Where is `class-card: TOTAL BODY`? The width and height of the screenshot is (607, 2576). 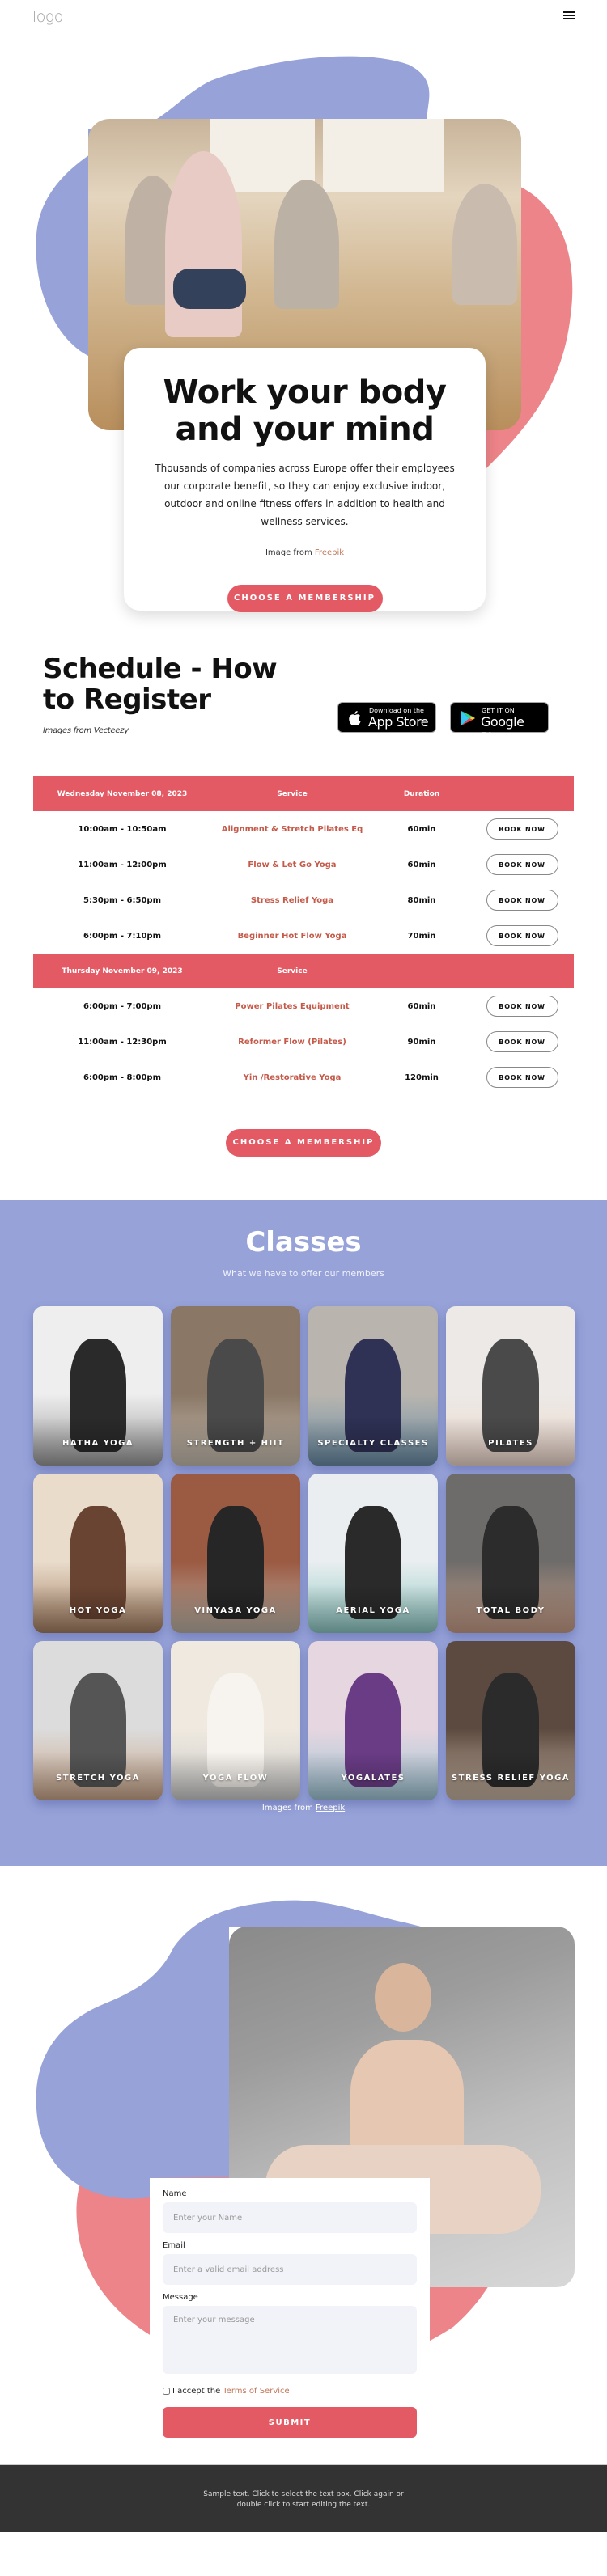 class-card: TOTAL BODY is located at coordinates (510, 1554).